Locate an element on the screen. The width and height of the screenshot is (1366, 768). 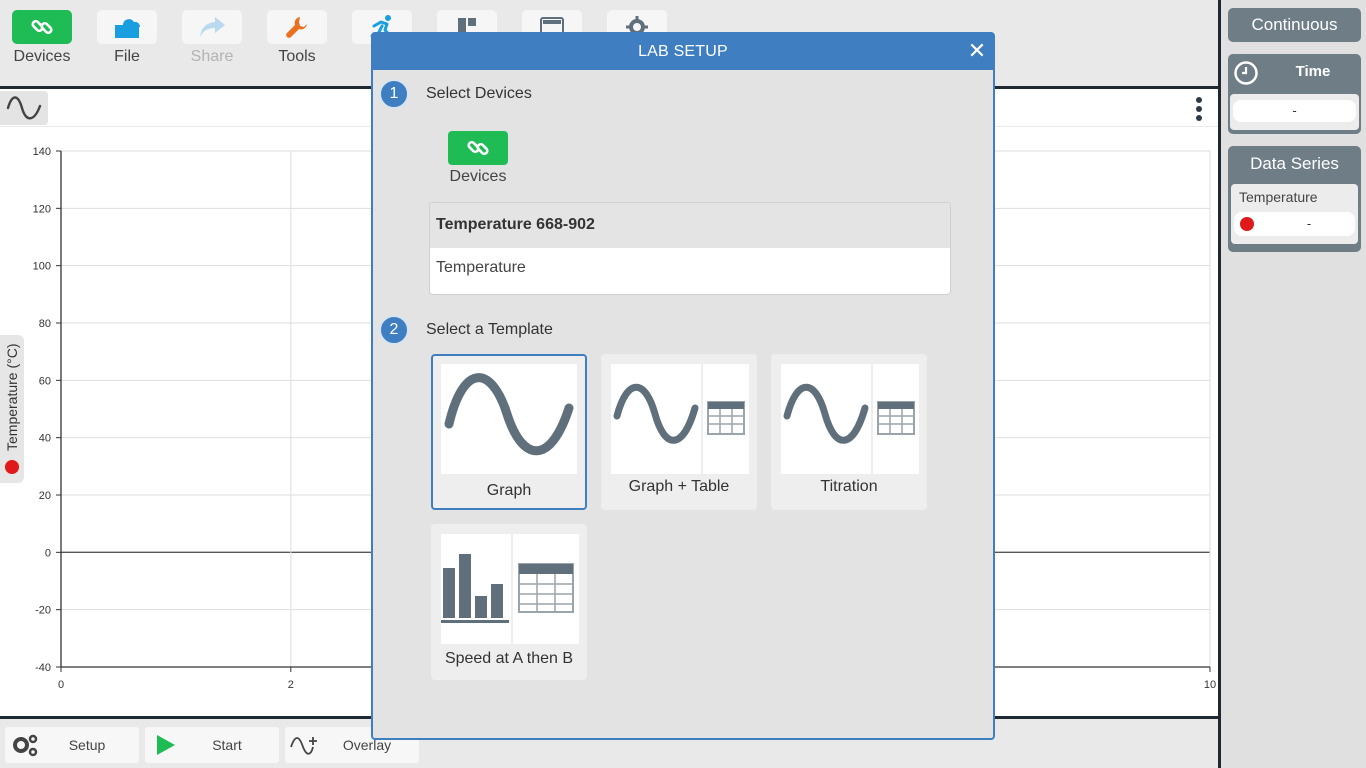
play-icon is located at coordinates (165, 745).